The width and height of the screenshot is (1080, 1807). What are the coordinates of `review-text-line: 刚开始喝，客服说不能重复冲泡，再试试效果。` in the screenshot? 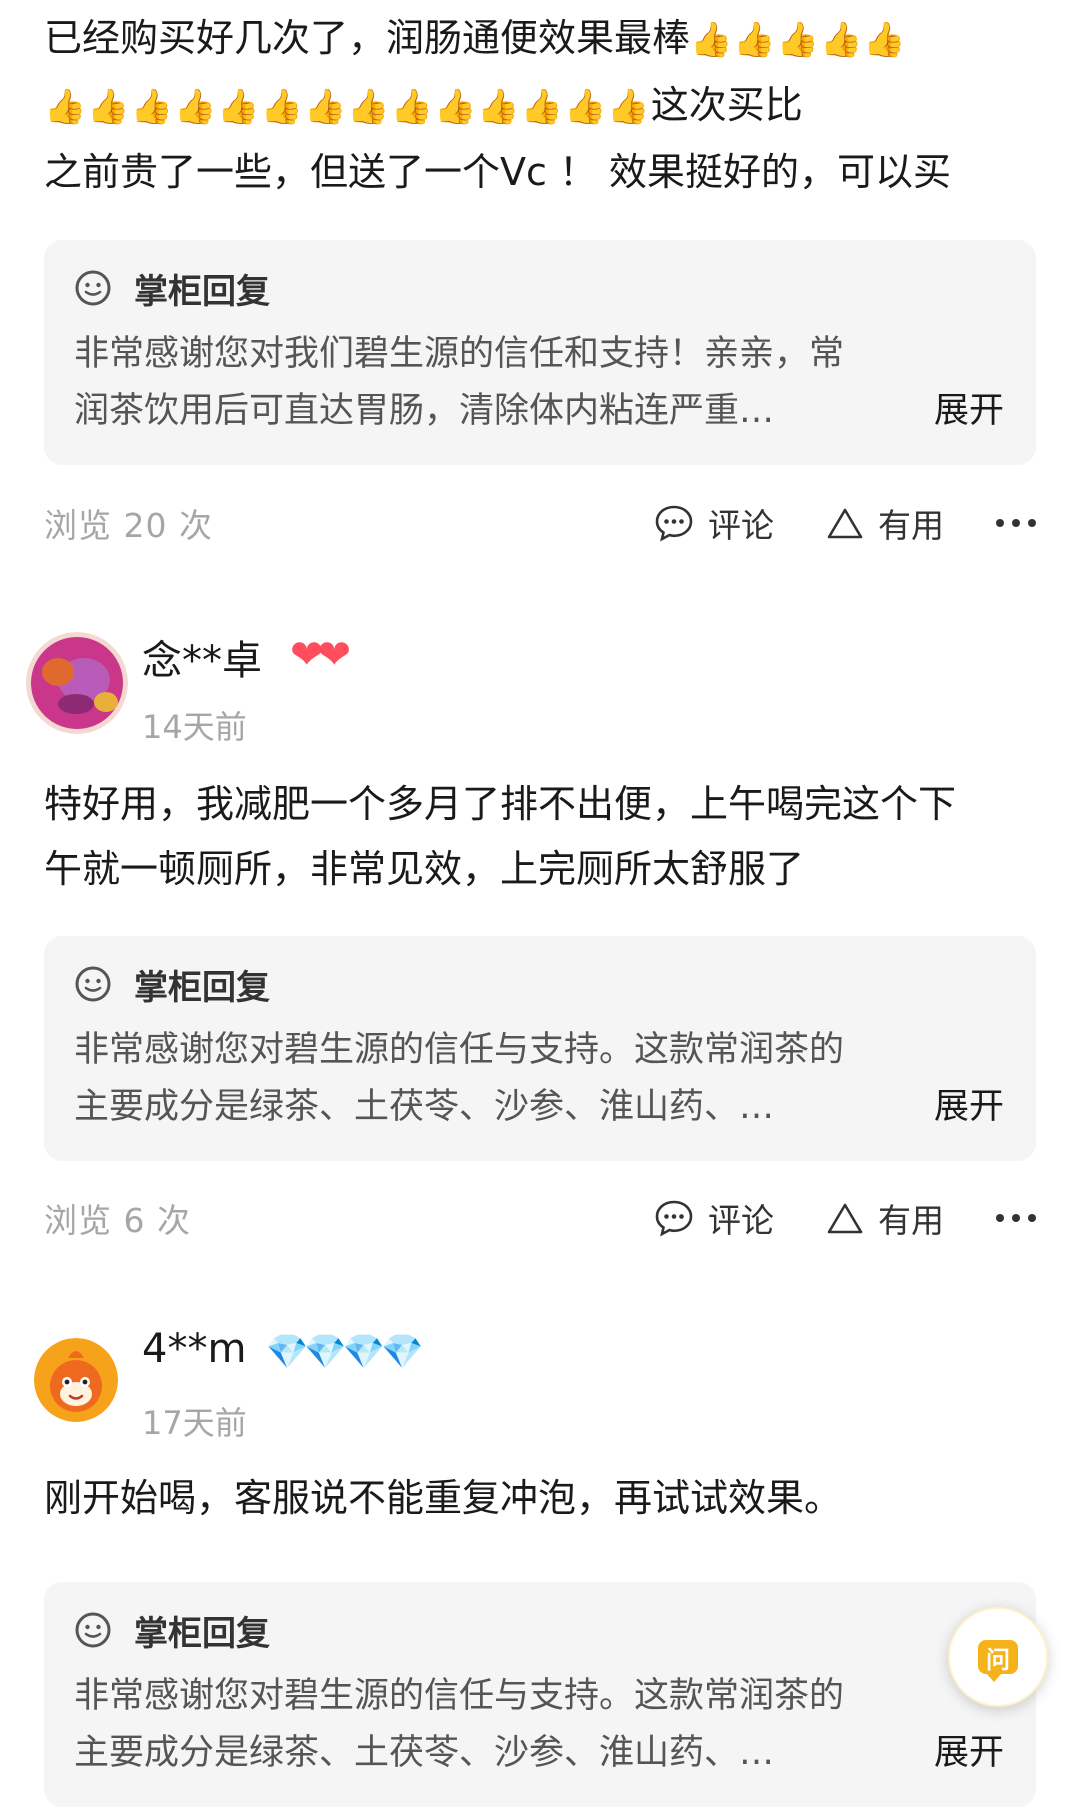 It's located at (443, 1498).